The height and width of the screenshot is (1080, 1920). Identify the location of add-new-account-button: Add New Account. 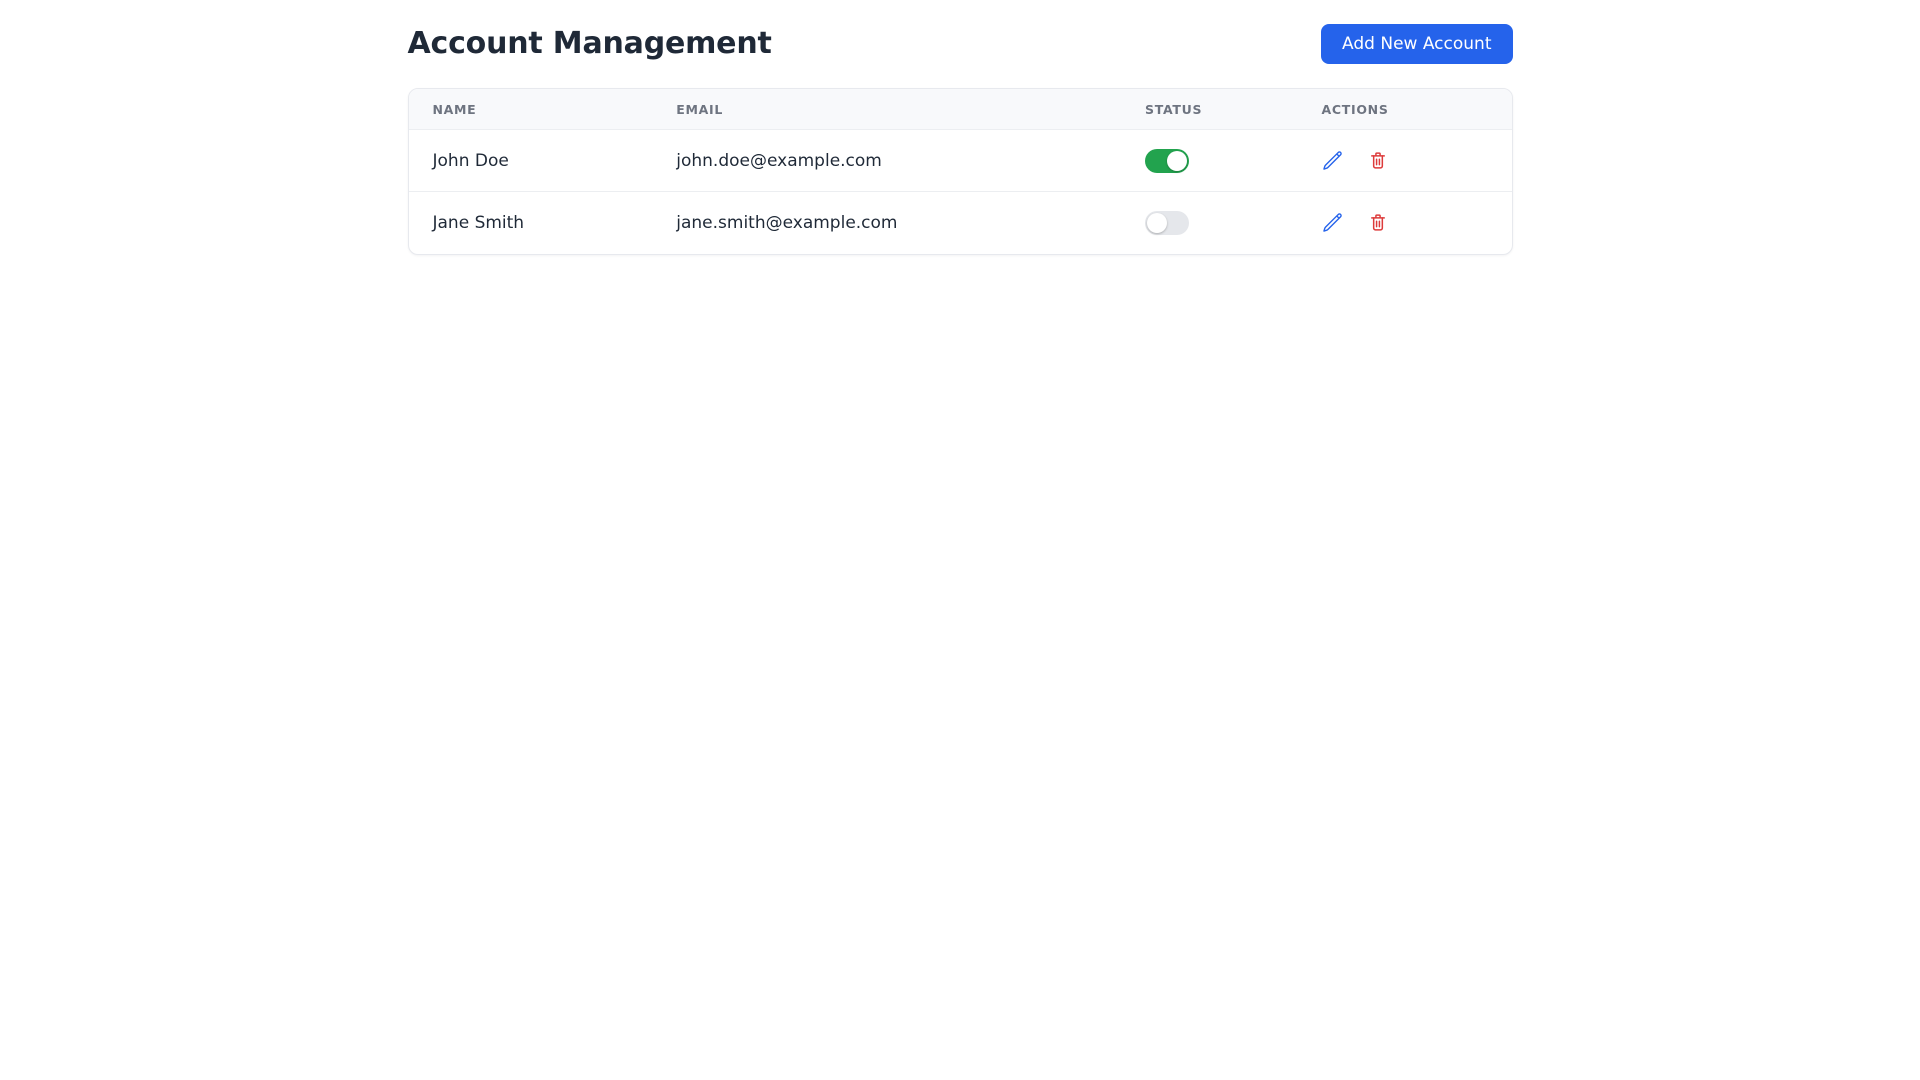
(1417, 44).